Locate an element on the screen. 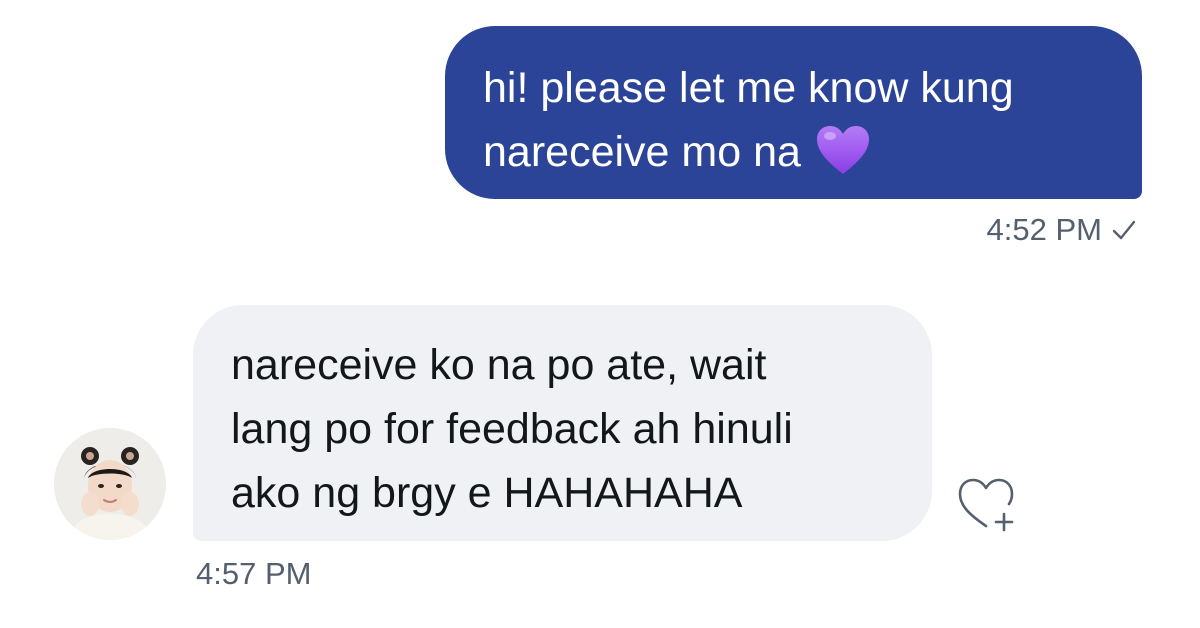 The image size is (1200, 628). sent-time-label: 4:52 PM is located at coordinates (1044, 229).